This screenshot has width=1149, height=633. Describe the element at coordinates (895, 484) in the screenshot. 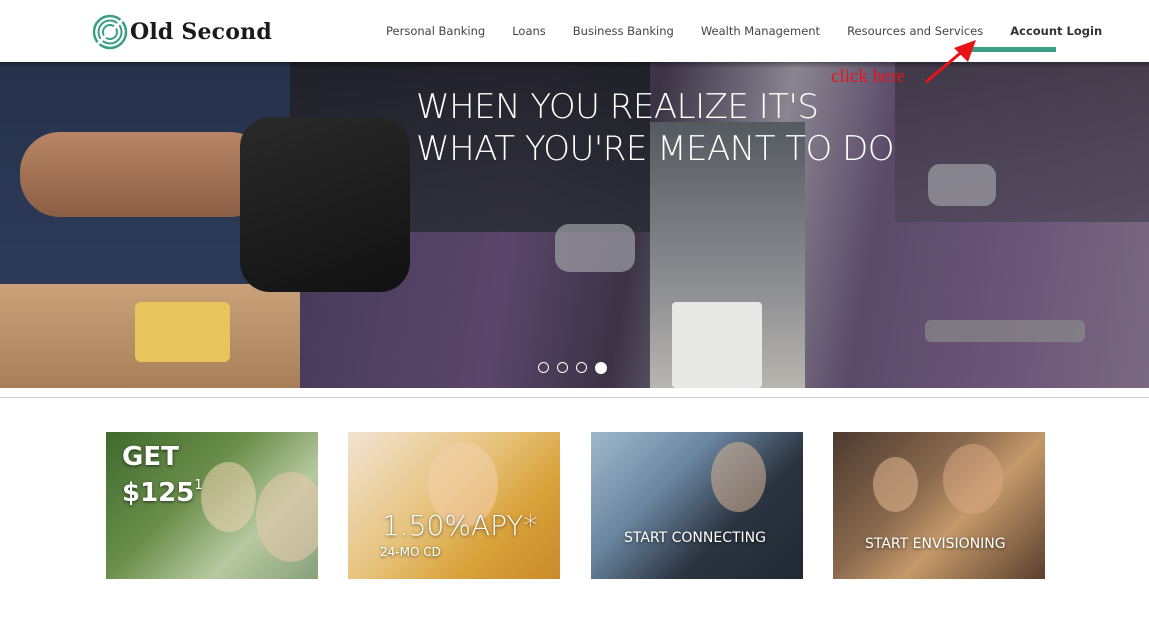

I see `photo-daughter` at that location.